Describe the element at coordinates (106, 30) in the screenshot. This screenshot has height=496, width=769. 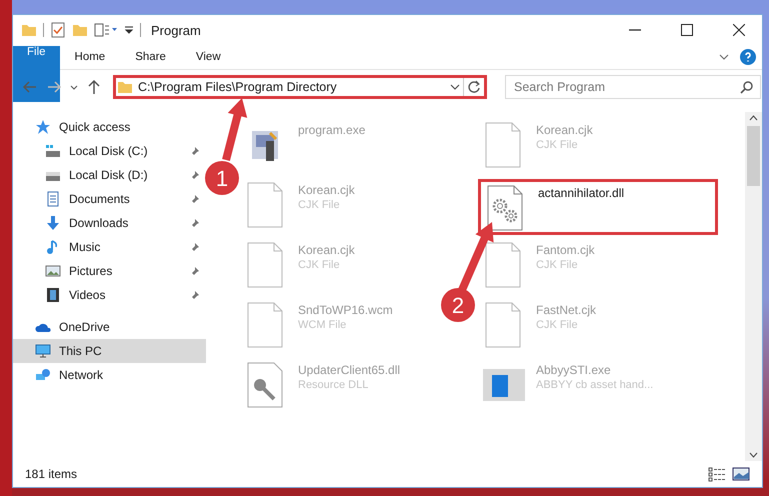
I see `properties-icon` at that location.